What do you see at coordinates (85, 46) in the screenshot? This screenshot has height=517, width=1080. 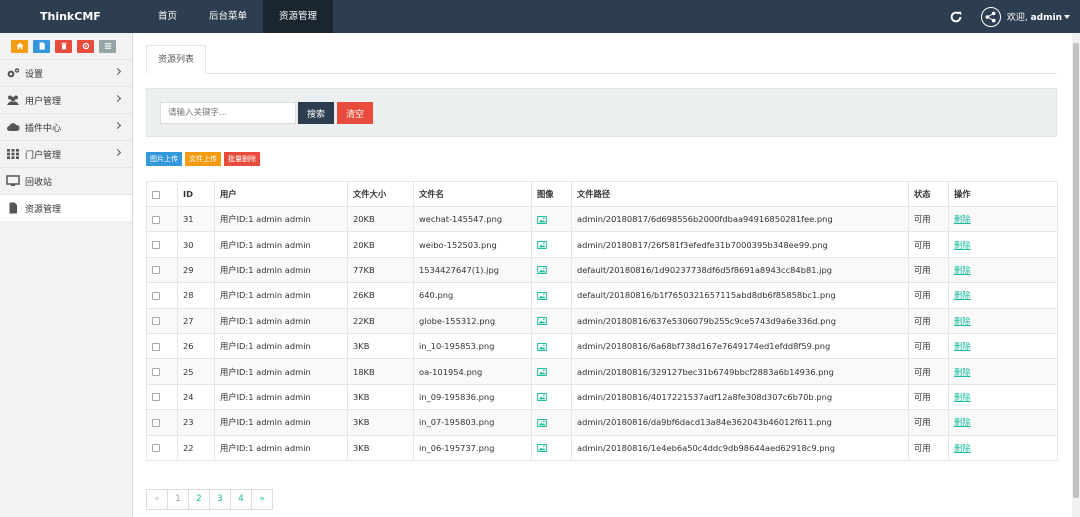 I see `recycle-icon` at bounding box center [85, 46].